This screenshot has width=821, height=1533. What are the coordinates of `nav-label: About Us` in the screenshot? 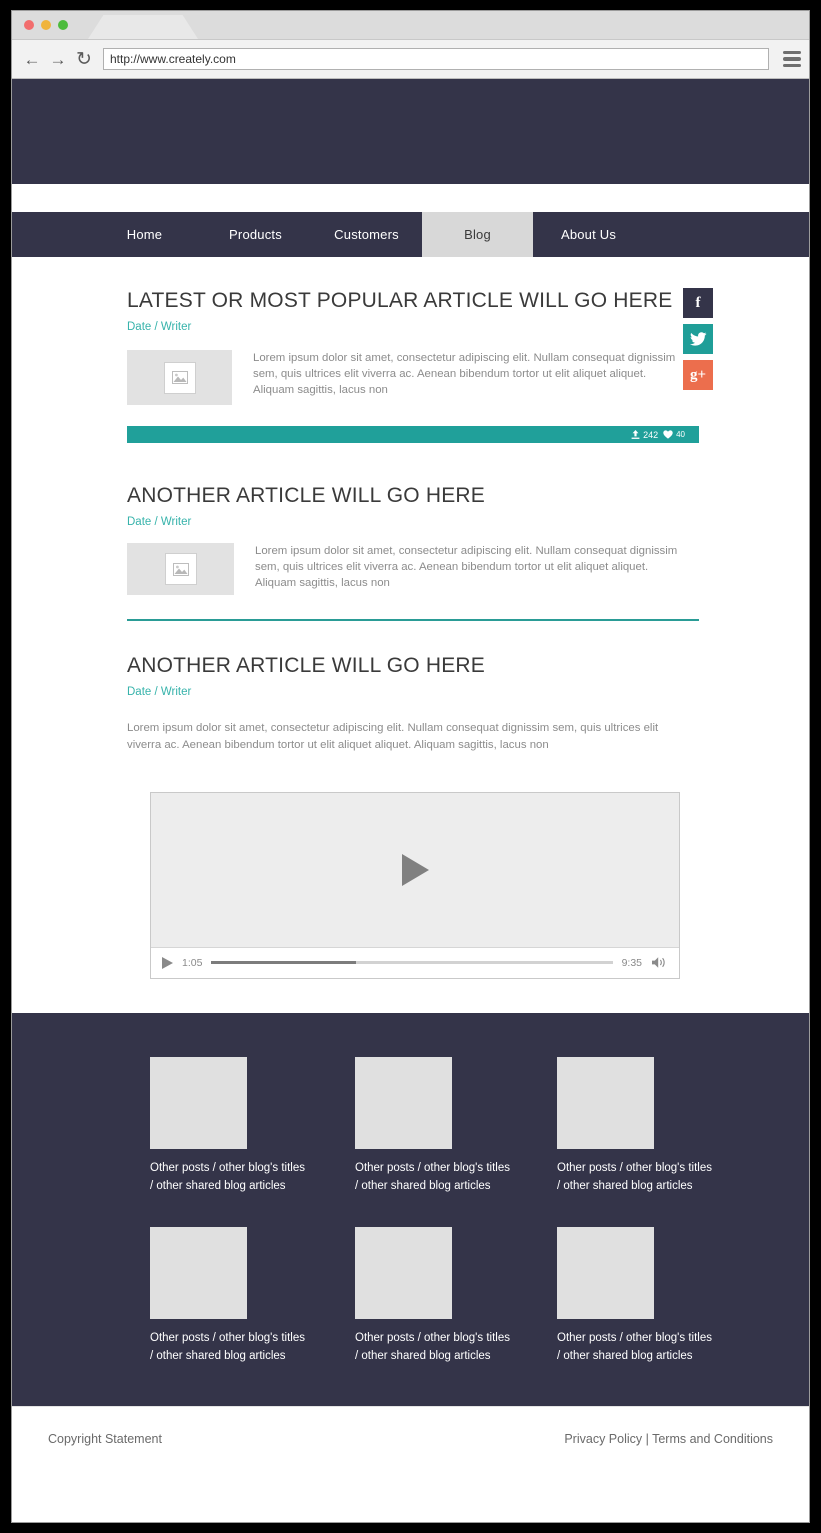 It's located at (588, 234).